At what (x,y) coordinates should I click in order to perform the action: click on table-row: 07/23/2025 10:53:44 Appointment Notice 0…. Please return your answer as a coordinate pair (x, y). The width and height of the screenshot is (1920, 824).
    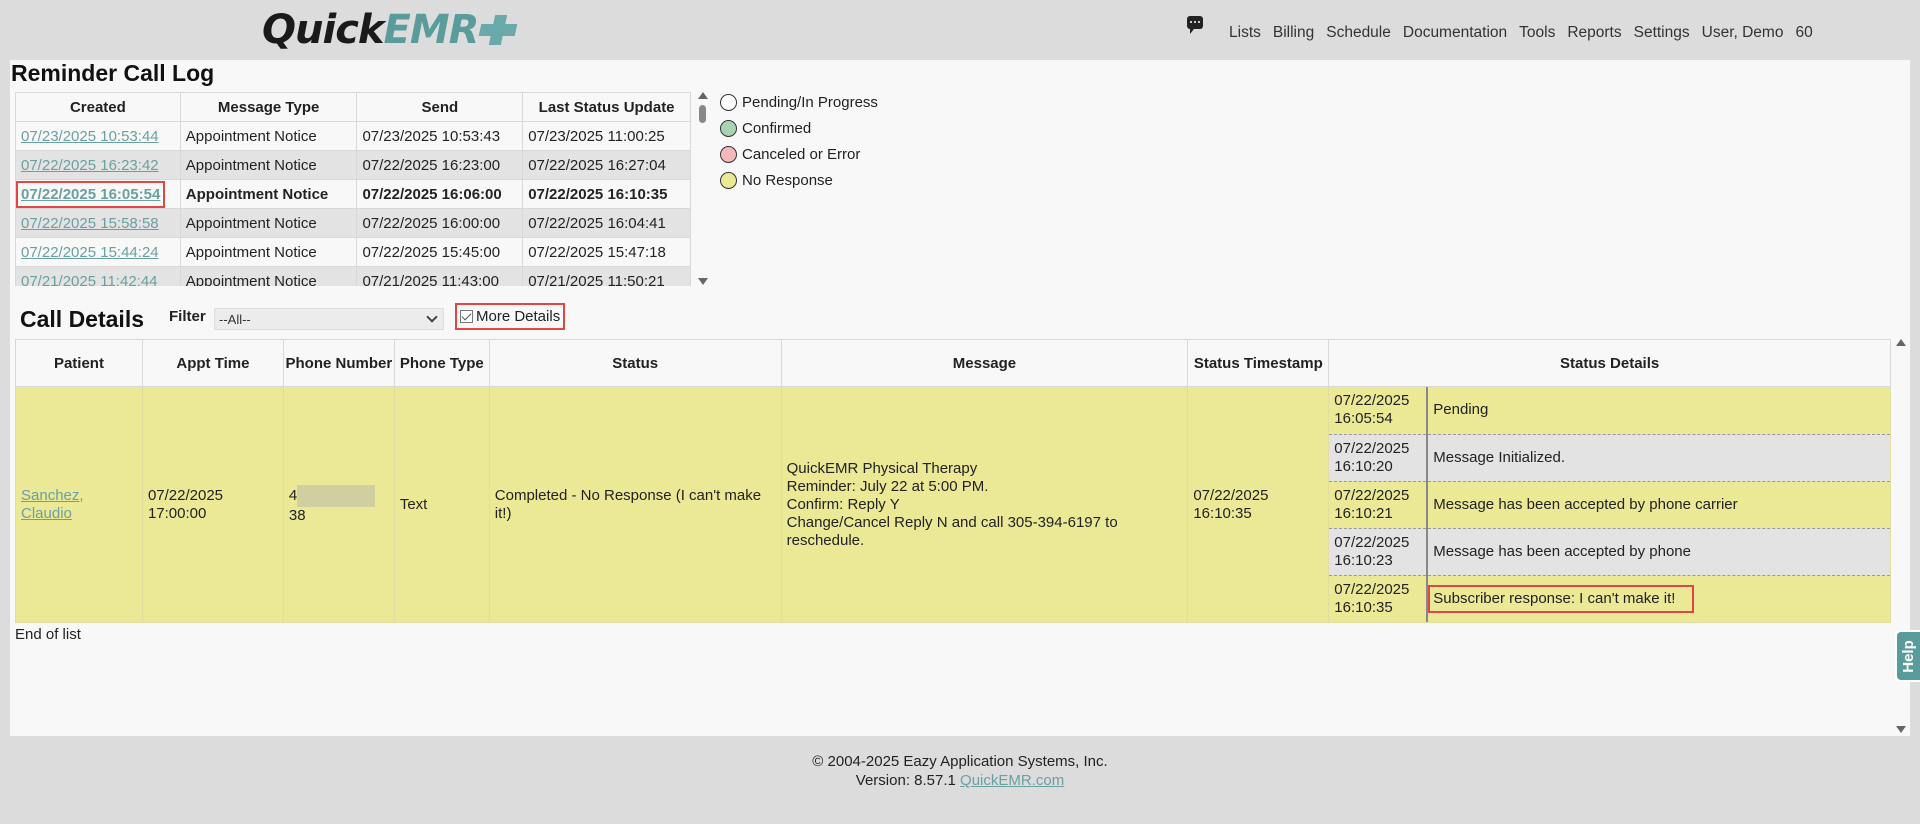
    Looking at the image, I should click on (353, 136).